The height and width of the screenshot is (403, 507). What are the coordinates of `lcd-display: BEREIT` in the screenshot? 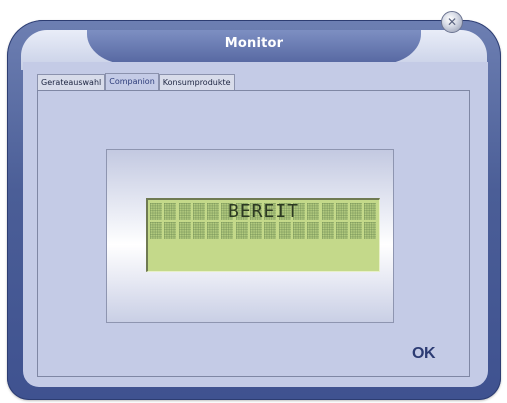 It's located at (263, 235).